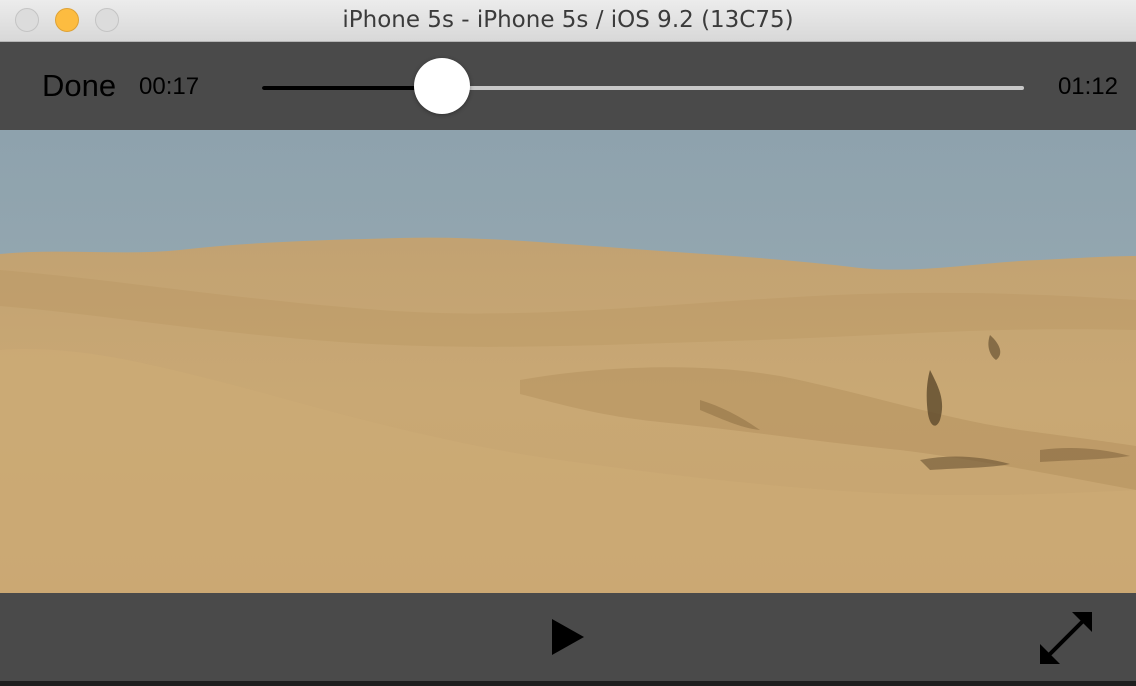 The image size is (1136, 686). I want to click on done-button: Done, so click(79, 86).